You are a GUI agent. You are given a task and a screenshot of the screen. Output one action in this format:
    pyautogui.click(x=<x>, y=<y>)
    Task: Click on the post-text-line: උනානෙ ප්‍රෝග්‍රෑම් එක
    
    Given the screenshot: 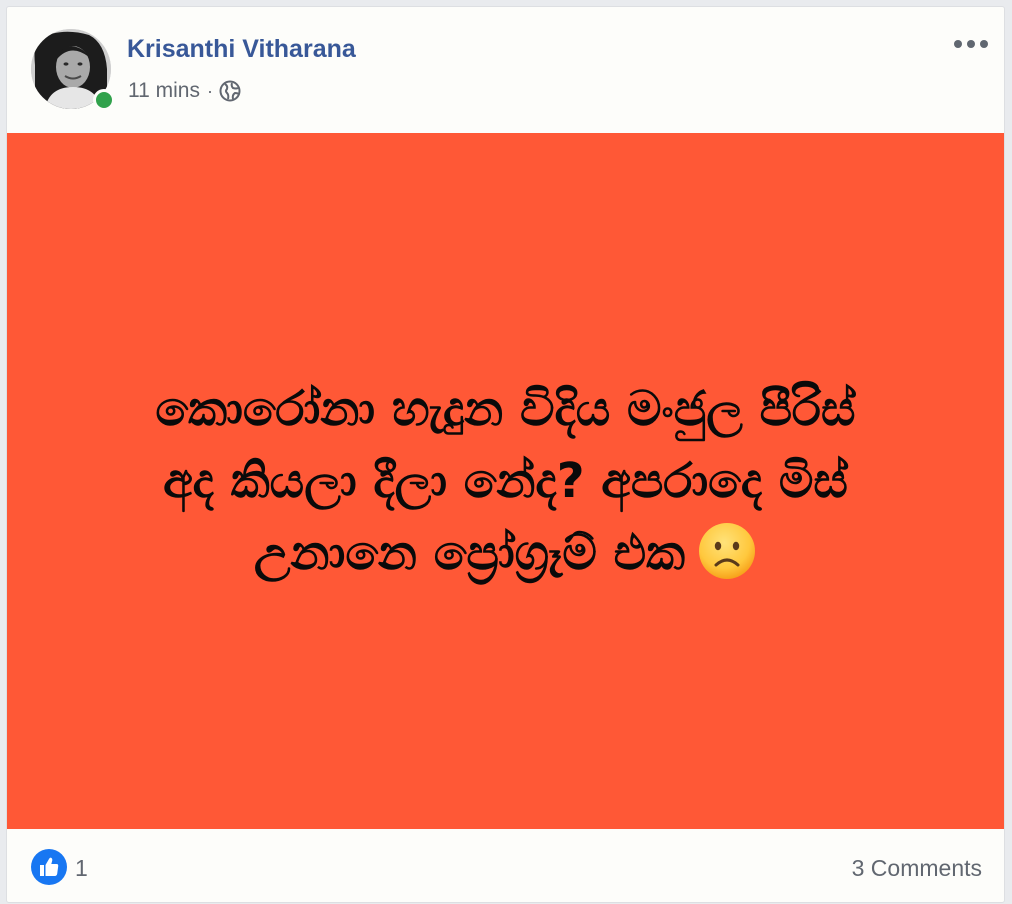 What is the action you would take?
    pyautogui.click(x=469, y=553)
    